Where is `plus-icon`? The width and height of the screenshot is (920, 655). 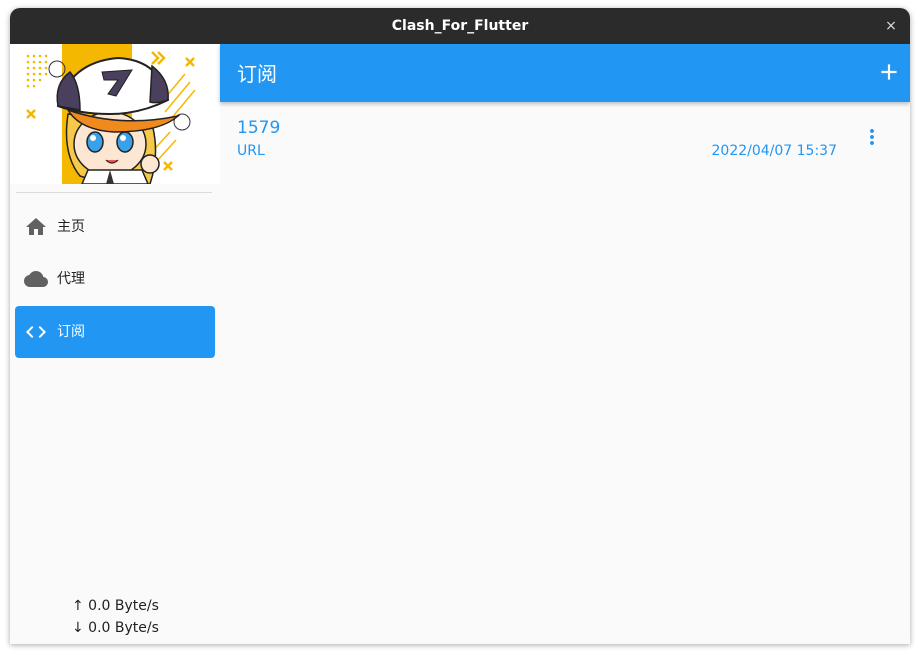
plus-icon is located at coordinates (889, 72).